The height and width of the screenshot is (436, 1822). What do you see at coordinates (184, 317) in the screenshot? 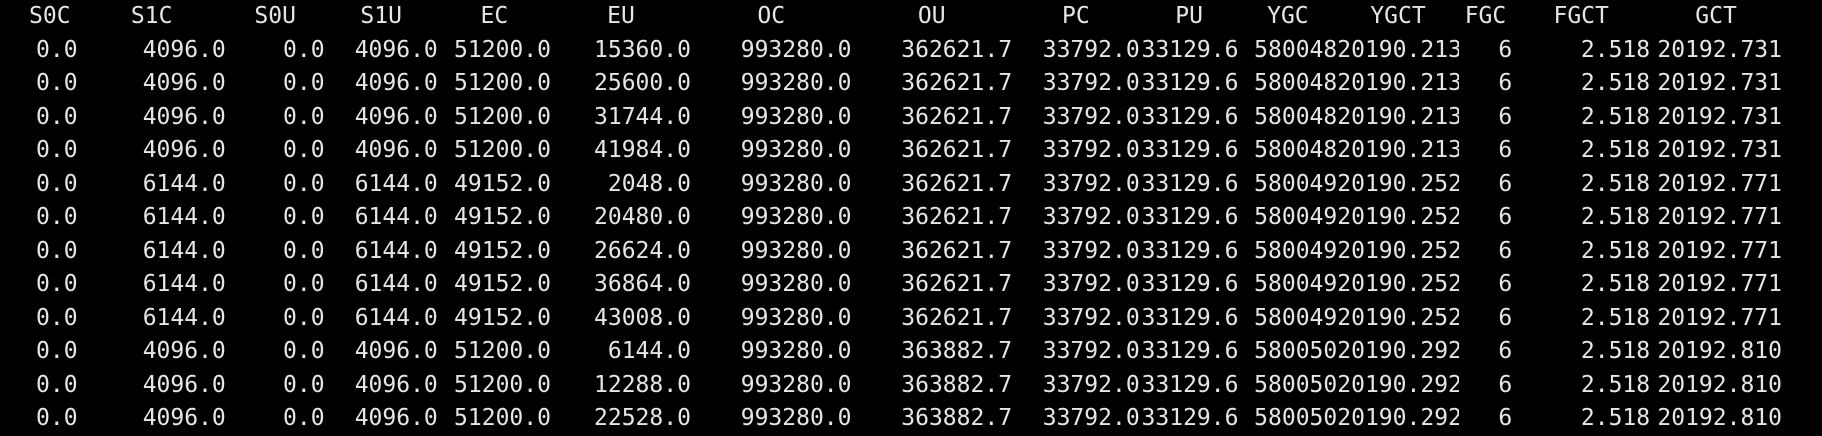
I see `cell-s1c: 6144.0` at bounding box center [184, 317].